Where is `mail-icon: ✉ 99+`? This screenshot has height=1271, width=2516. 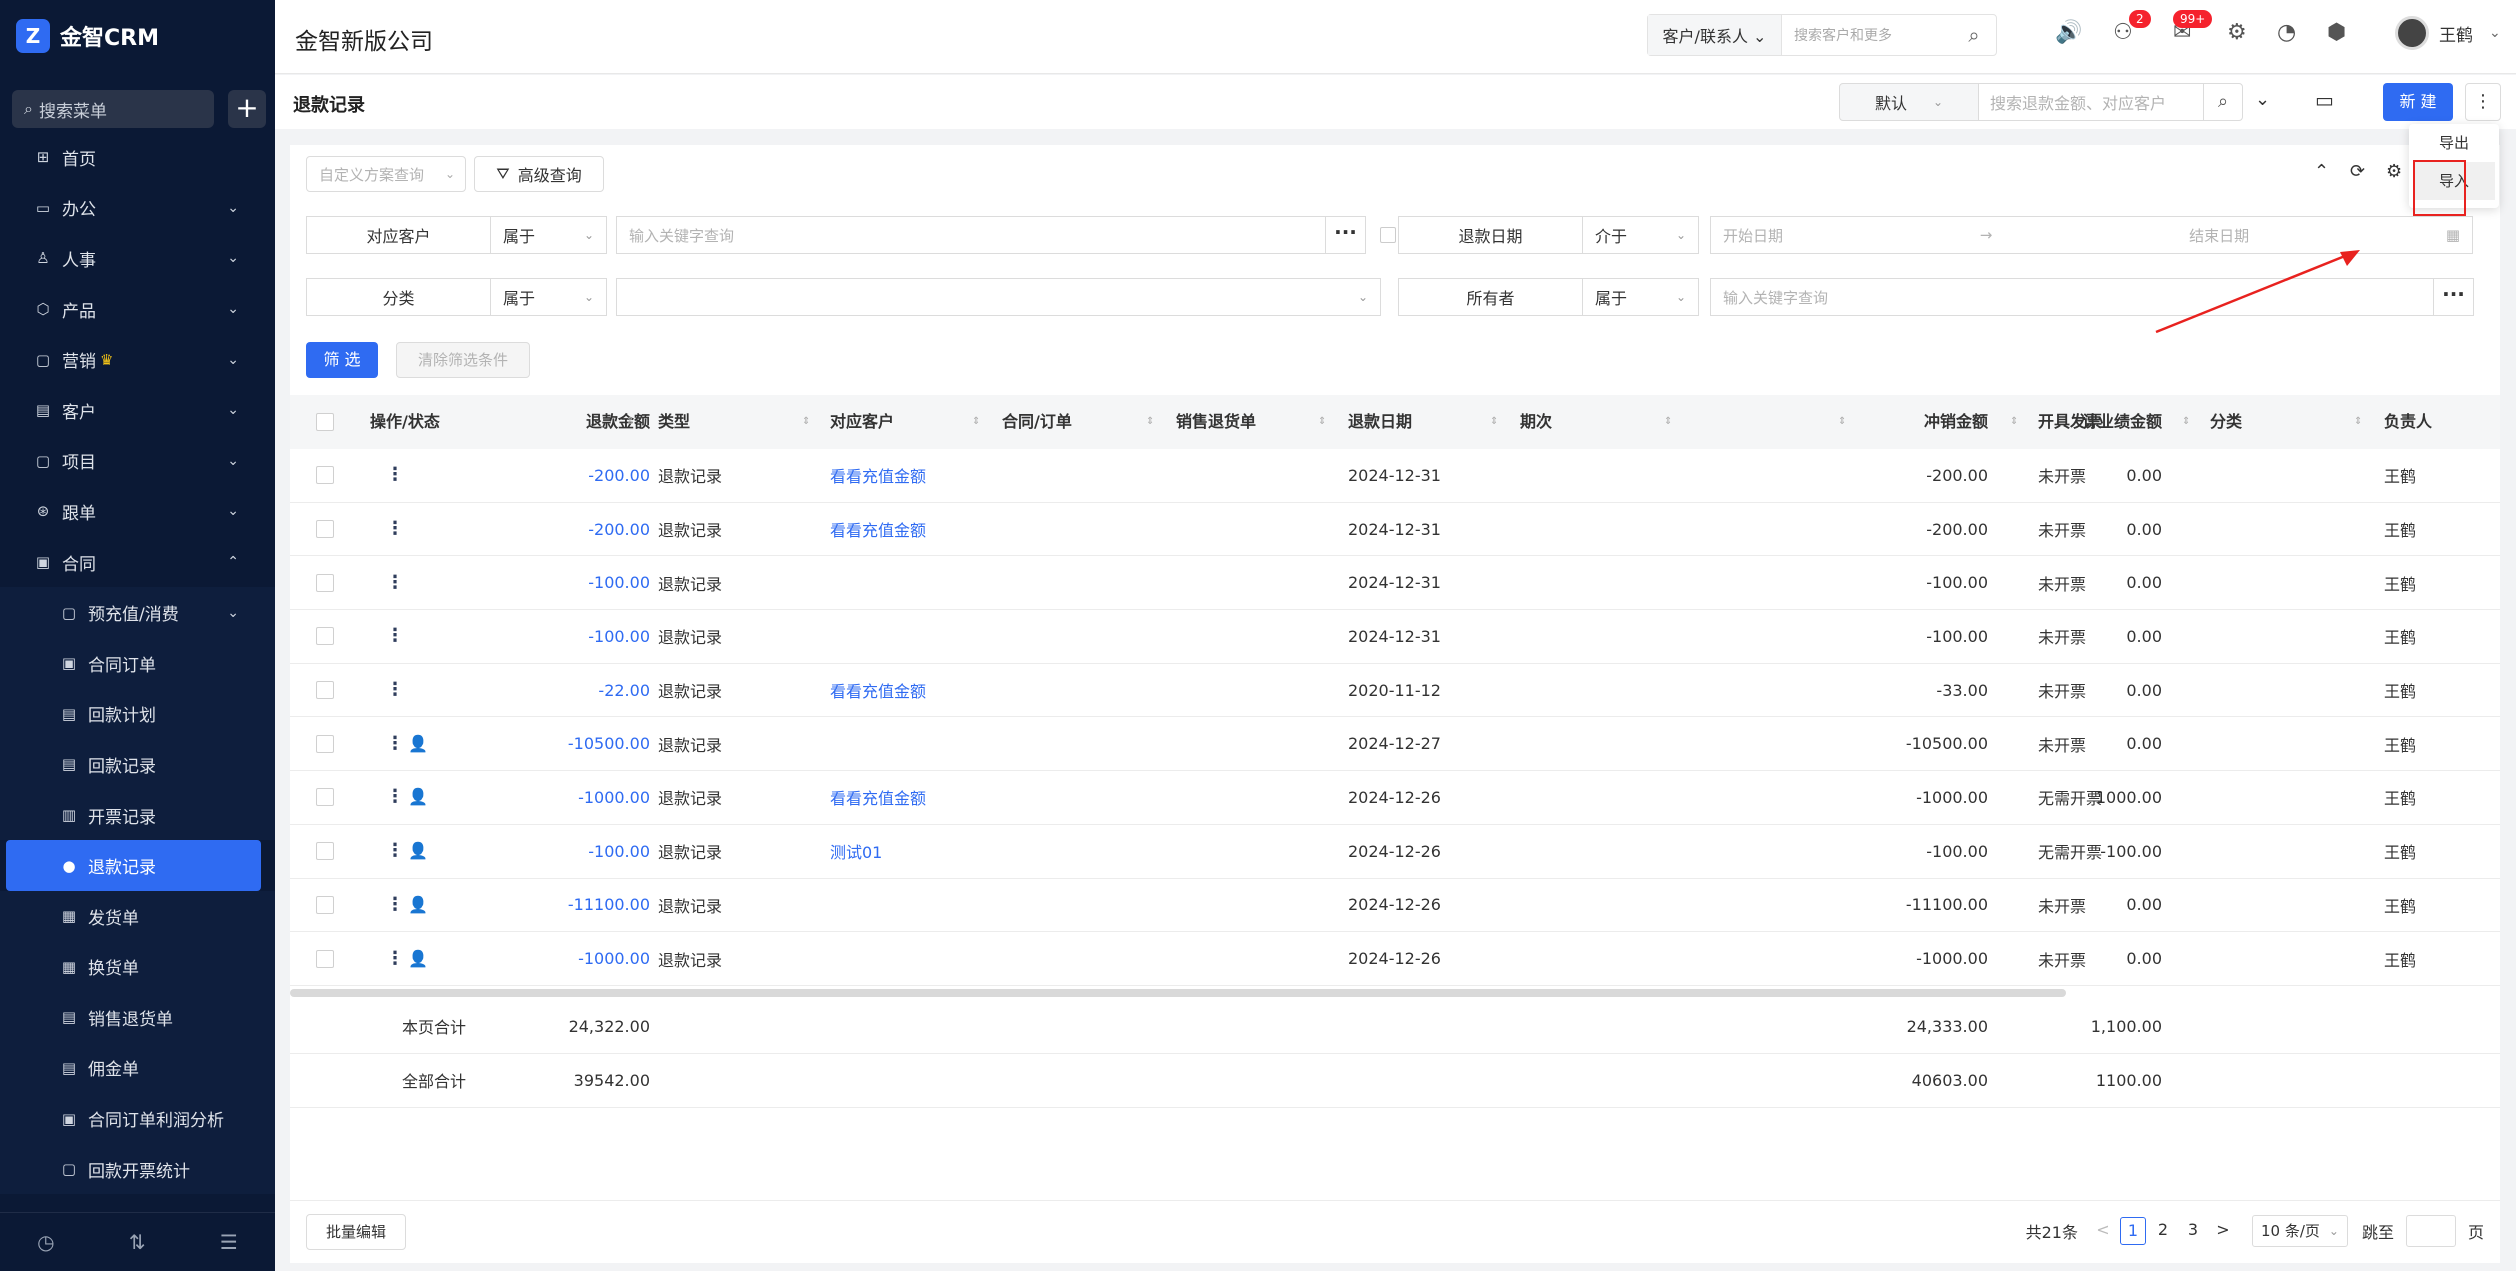 mail-icon: ✉ 99+ is located at coordinates (2193, 27).